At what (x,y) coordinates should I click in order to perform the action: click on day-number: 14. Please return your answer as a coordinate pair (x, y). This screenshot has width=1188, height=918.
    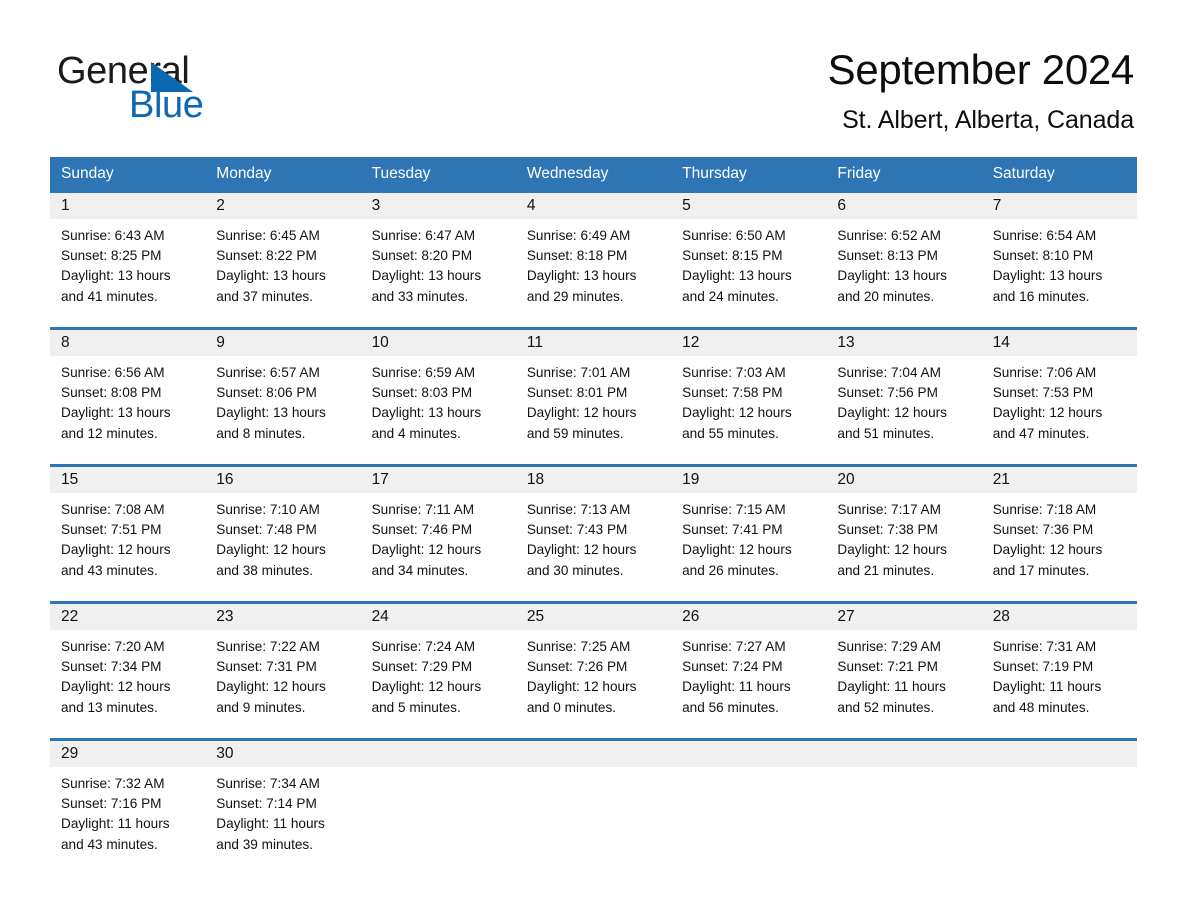
    Looking at the image, I should click on (1059, 343).